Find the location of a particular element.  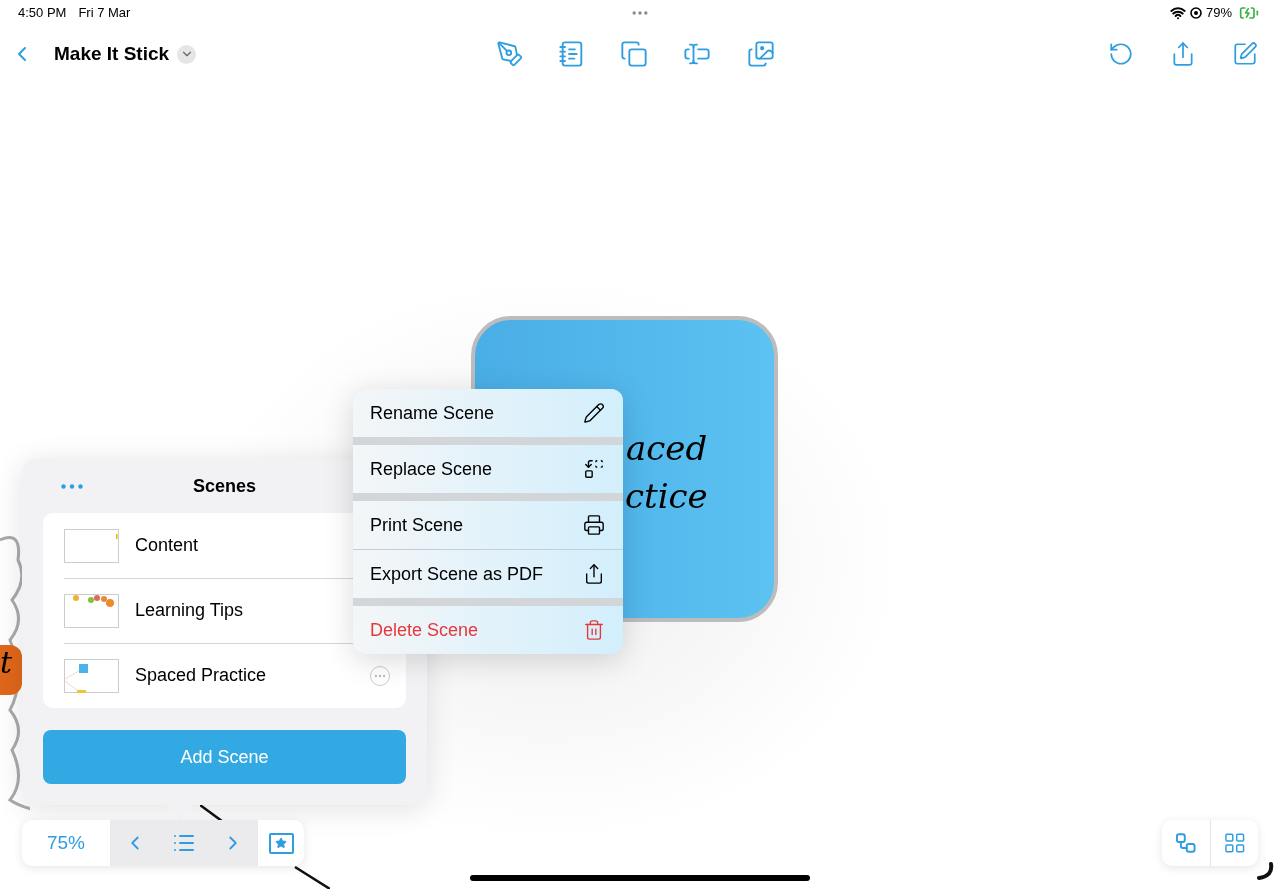

trash-icon is located at coordinates (594, 630).